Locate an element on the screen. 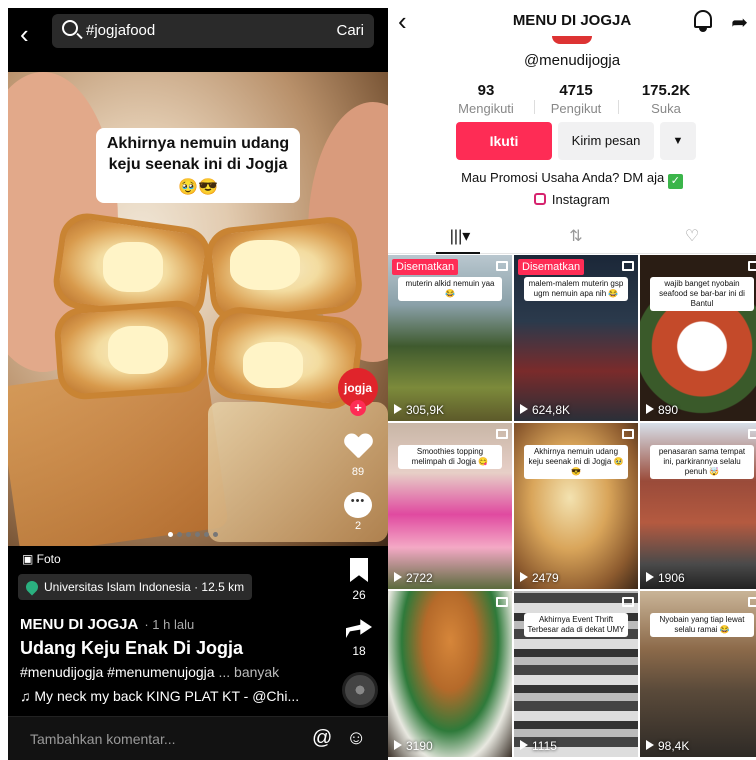  search-query: #jogjafood is located at coordinates (121, 30).